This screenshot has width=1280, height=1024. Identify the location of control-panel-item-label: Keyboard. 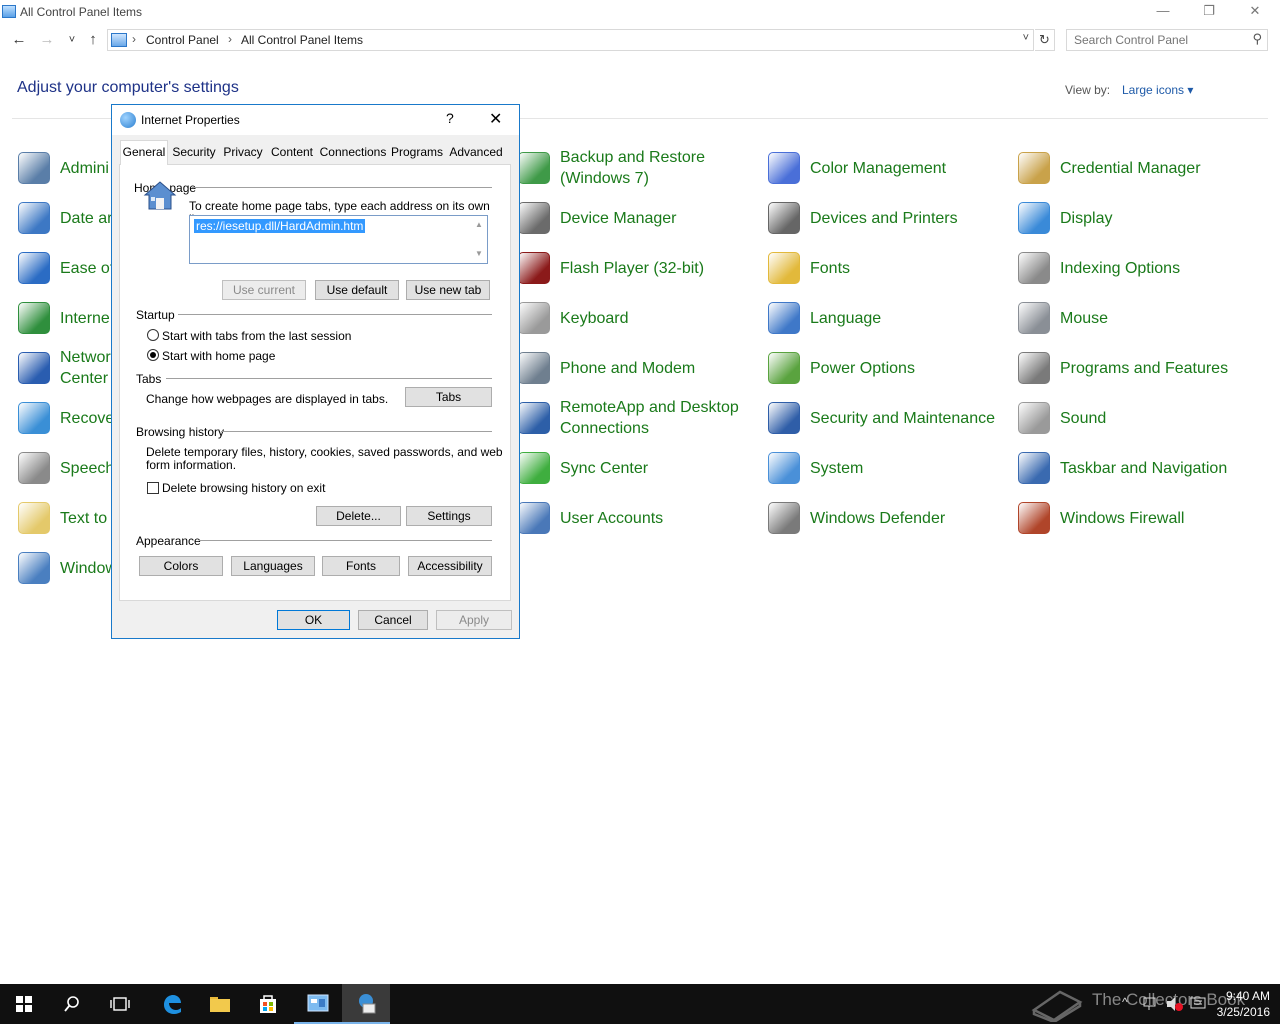
(594, 318).